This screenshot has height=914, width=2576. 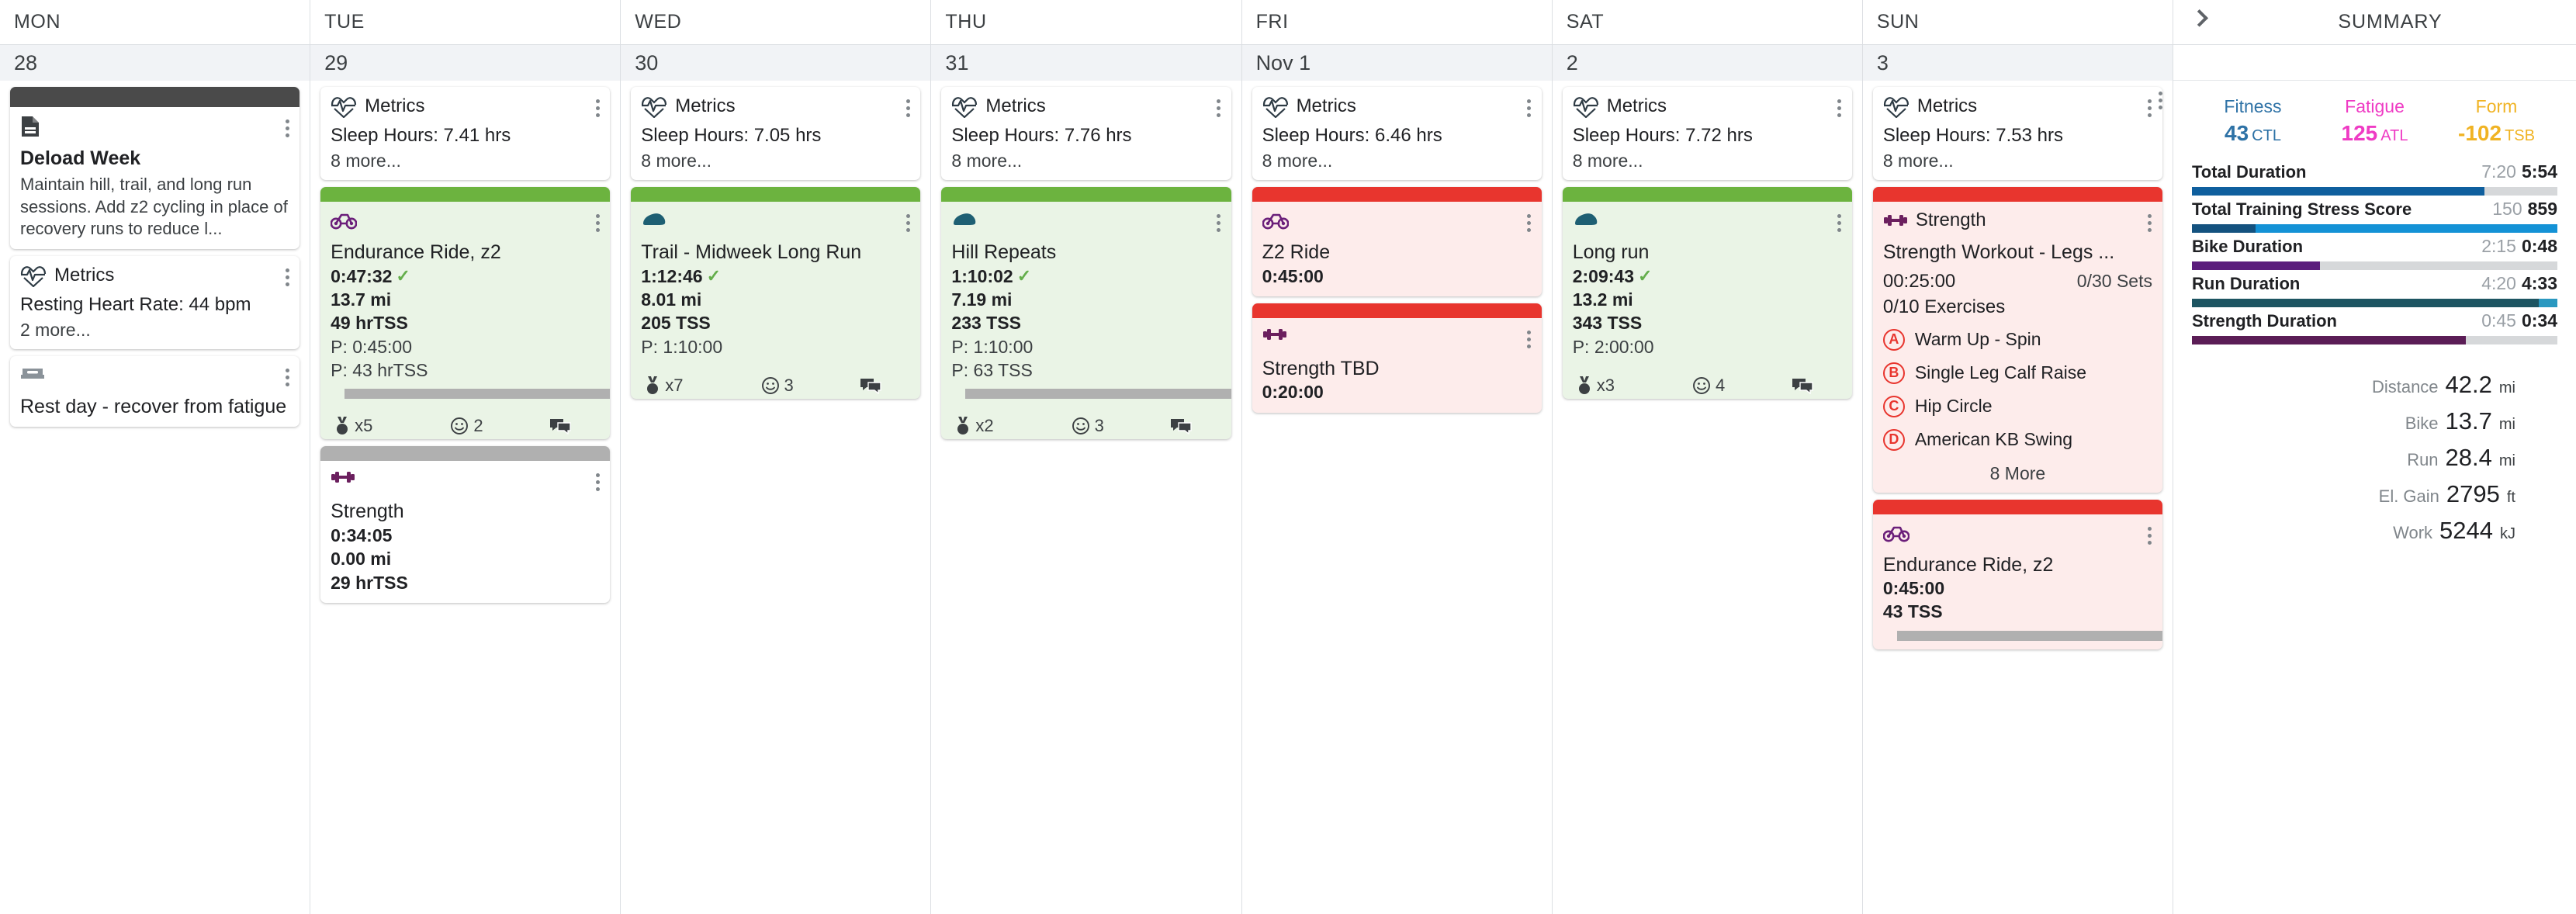 I want to click on card-inner: Endurance Ride, z2 0:45:00 43 TSS, so click(x=2017, y=582).